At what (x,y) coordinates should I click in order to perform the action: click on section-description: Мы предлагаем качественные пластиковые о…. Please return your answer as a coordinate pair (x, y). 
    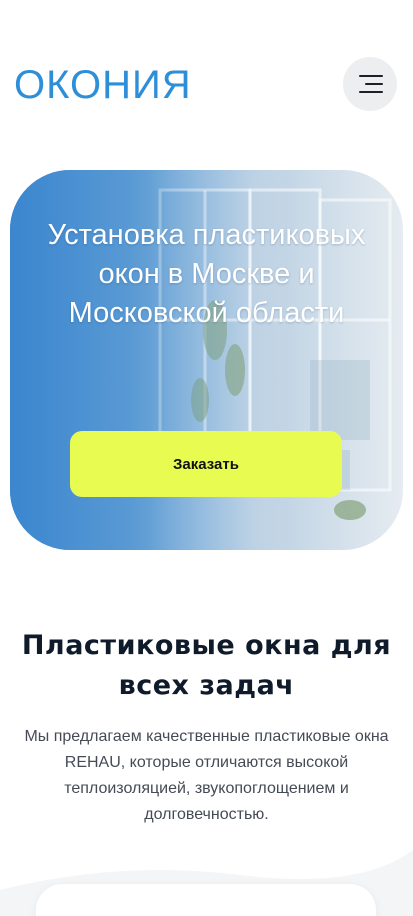
    Looking at the image, I should click on (206, 775).